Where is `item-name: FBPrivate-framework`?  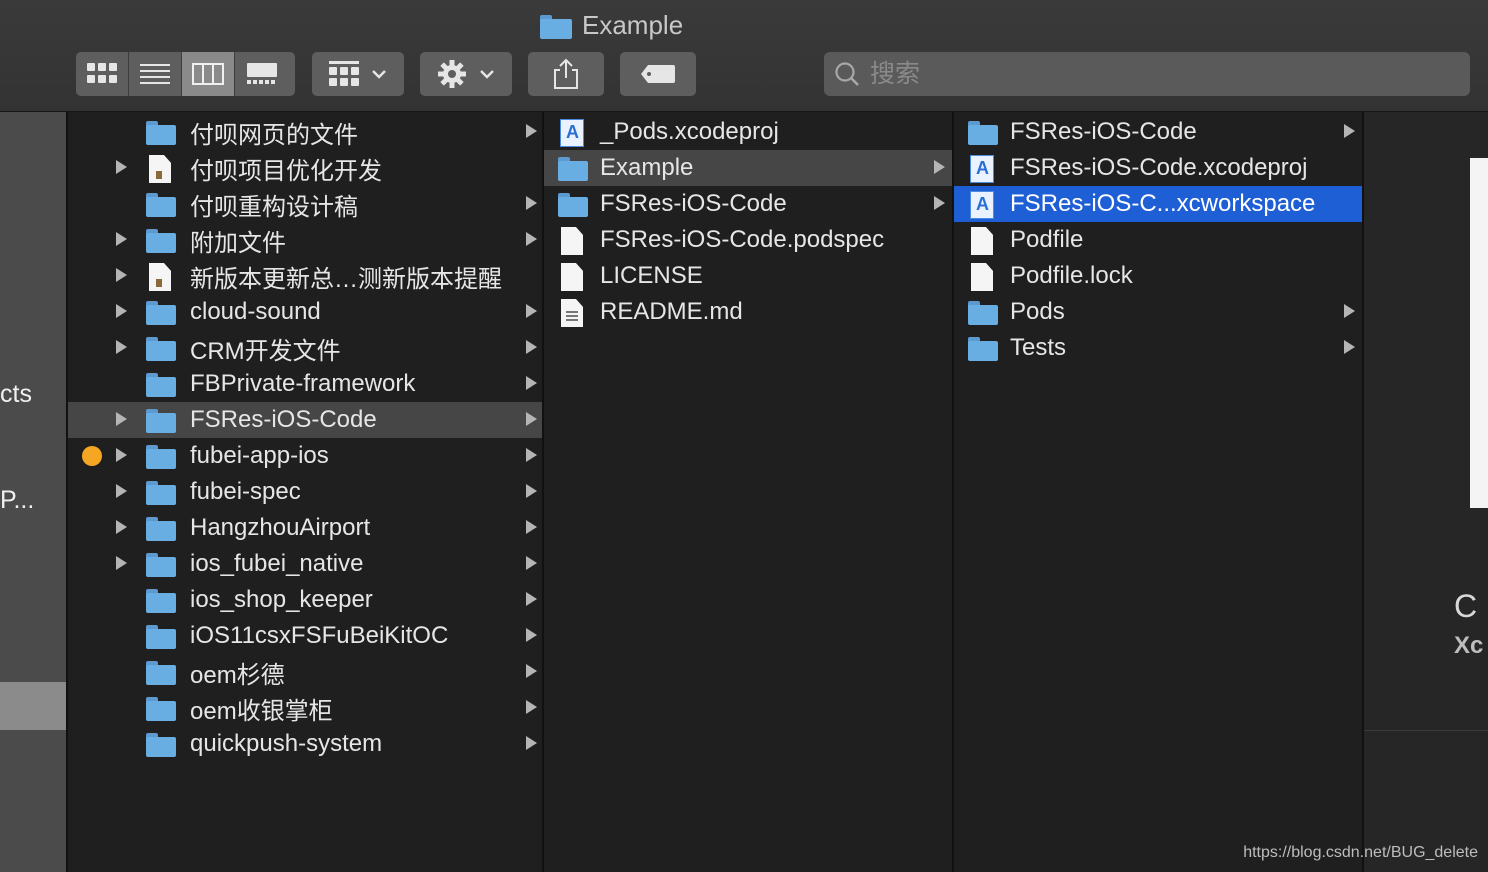 item-name: FBPrivate-framework is located at coordinates (303, 383).